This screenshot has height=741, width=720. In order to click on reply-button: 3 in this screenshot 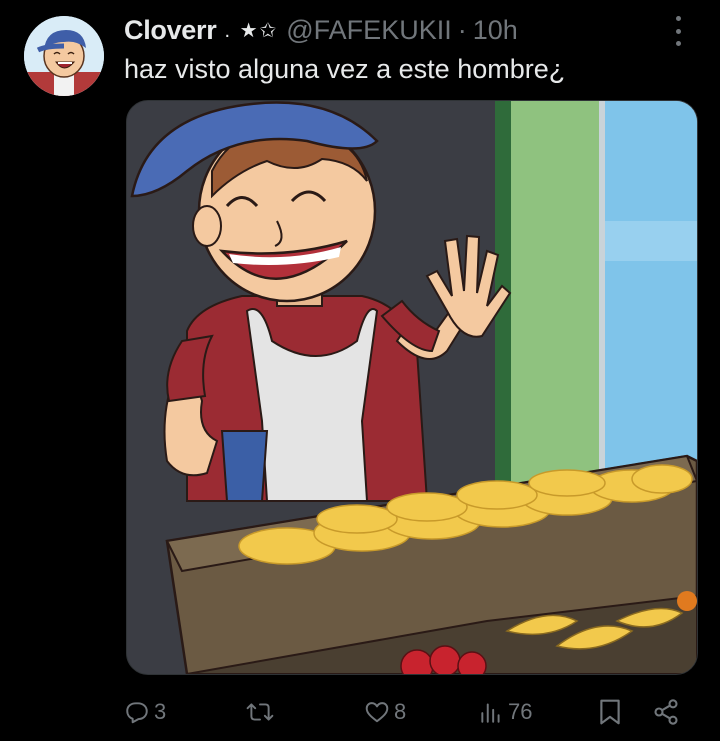, I will do `click(145, 712)`.